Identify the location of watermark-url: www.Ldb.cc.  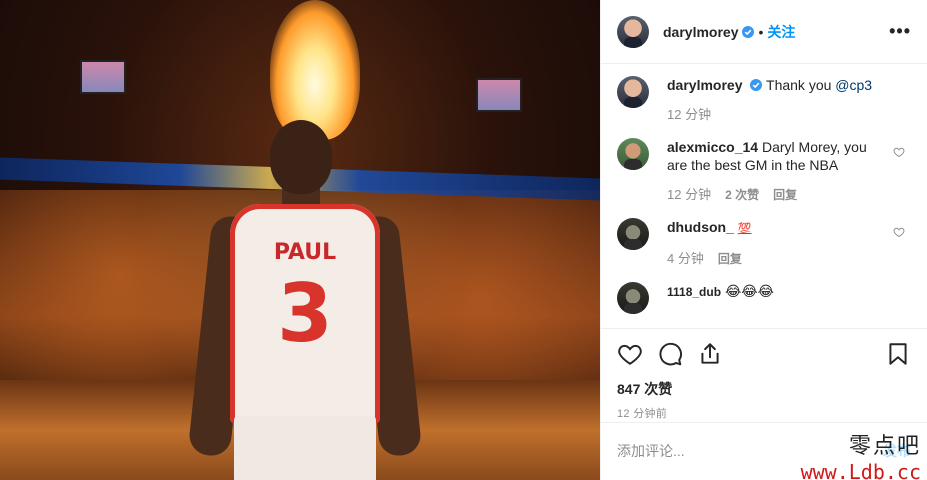
(860, 470).